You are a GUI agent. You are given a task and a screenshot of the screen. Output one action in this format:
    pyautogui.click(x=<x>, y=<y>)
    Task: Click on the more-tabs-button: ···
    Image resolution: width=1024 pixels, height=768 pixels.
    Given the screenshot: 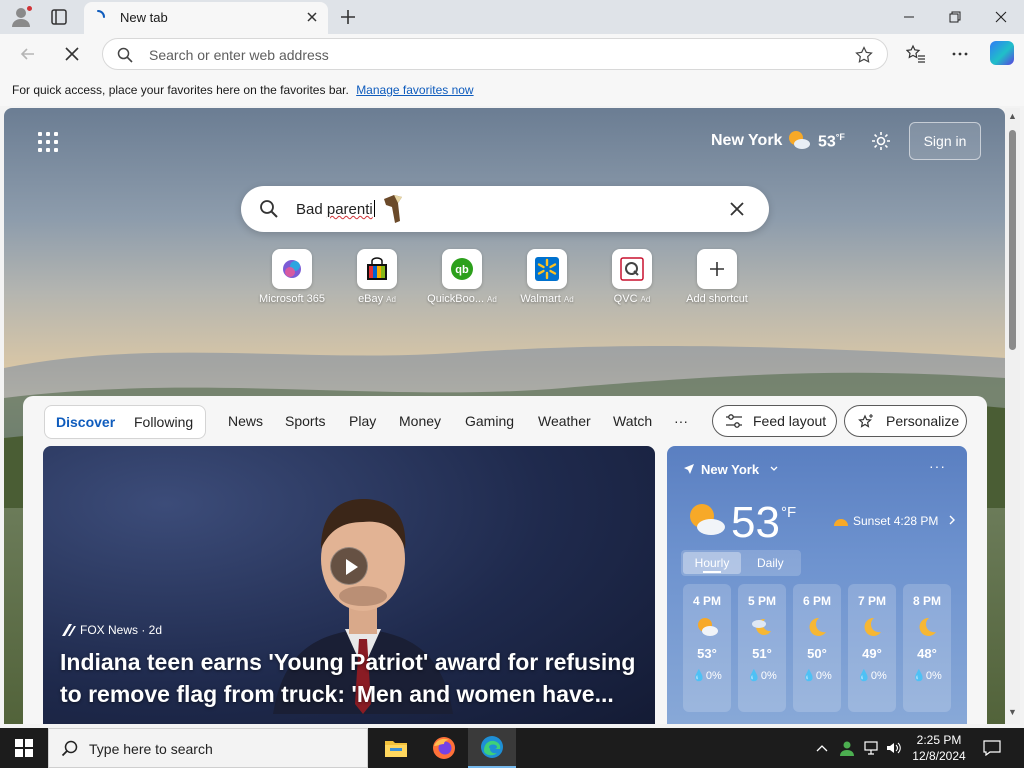 What is the action you would take?
    pyautogui.click(x=681, y=421)
    